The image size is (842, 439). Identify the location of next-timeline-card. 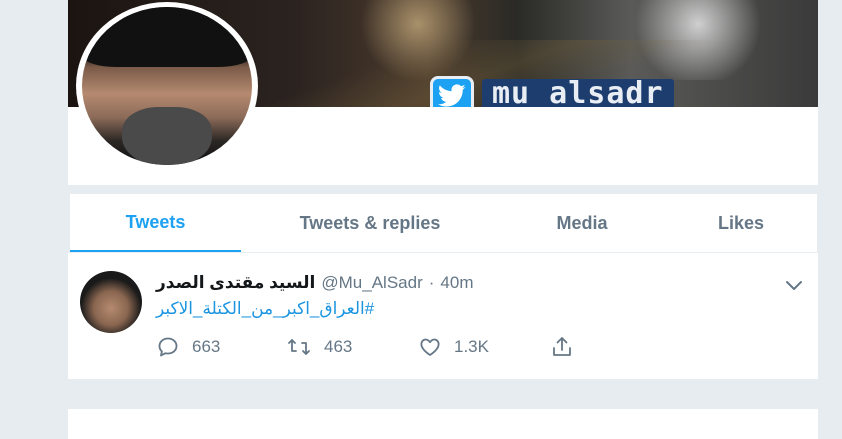
(443, 424).